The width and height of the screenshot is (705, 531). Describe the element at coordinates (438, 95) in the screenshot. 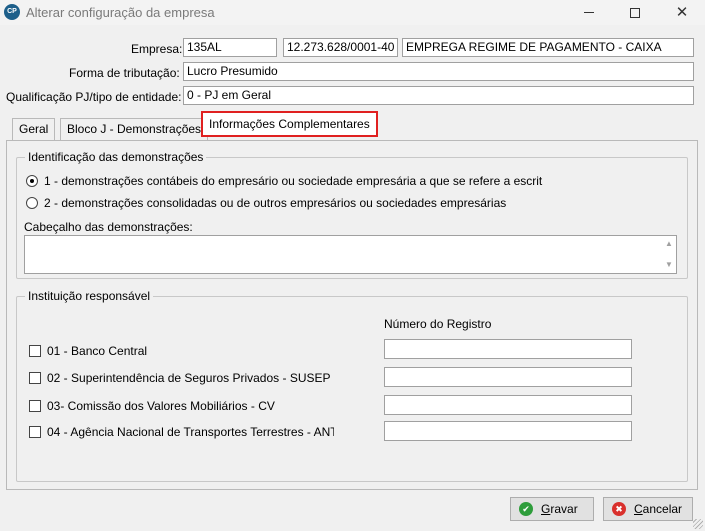

I see `qualificacao-field: 0 - PJ em Geral` at that location.